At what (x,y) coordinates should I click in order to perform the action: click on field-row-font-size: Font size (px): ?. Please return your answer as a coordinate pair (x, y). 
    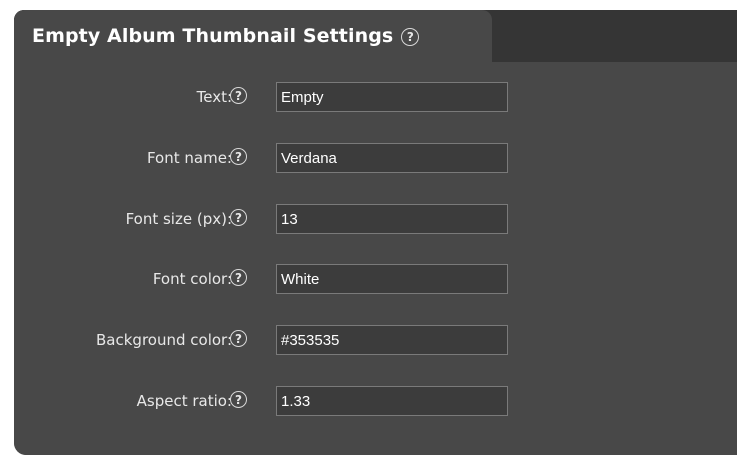
    Looking at the image, I should click on (375, 219).